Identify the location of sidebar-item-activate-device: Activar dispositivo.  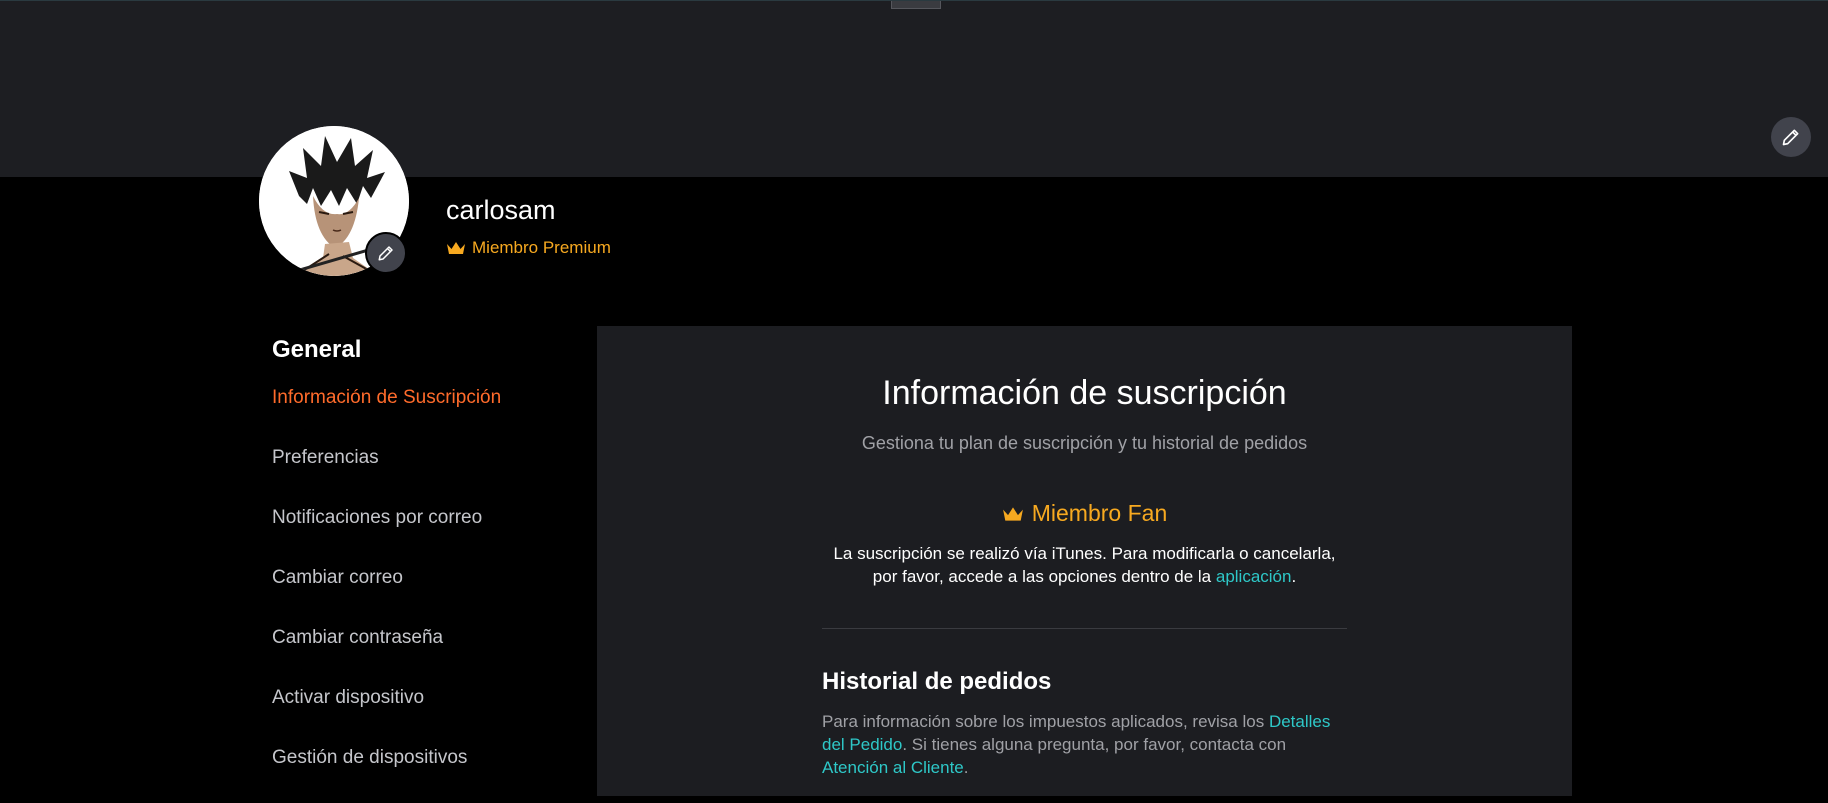
(422, 713).